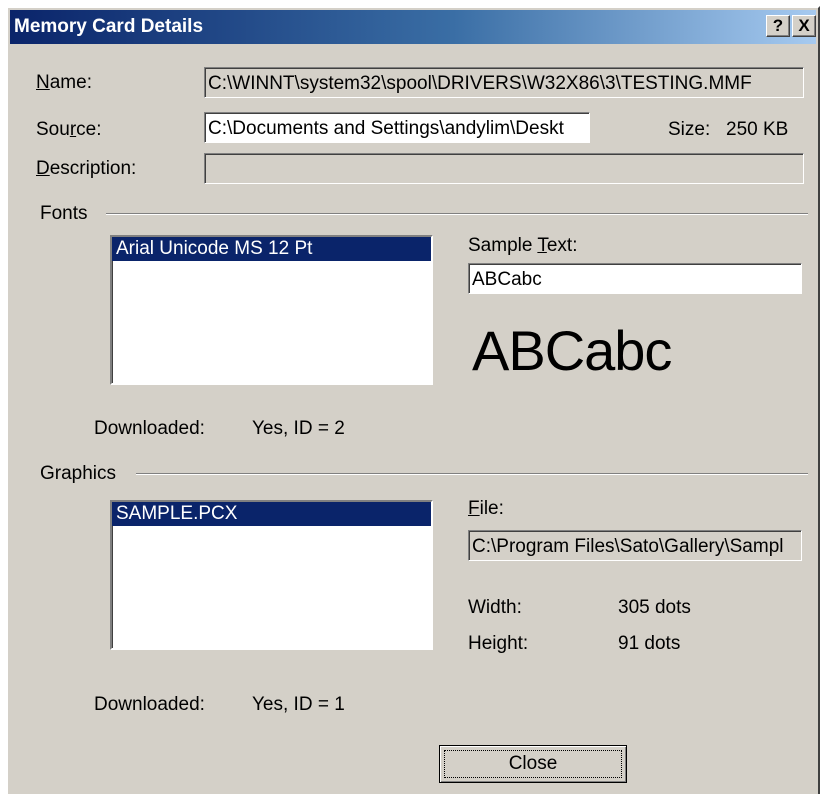  What do you see at coordinates (397, 127) in the screenshot?
I see `source-field: C:\Documents and Settings\andylim\Deskt` at bounding box center [397, 127].